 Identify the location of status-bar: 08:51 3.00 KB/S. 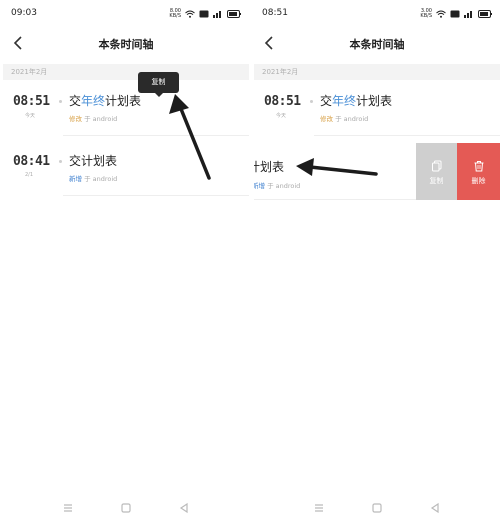
(377, 15).